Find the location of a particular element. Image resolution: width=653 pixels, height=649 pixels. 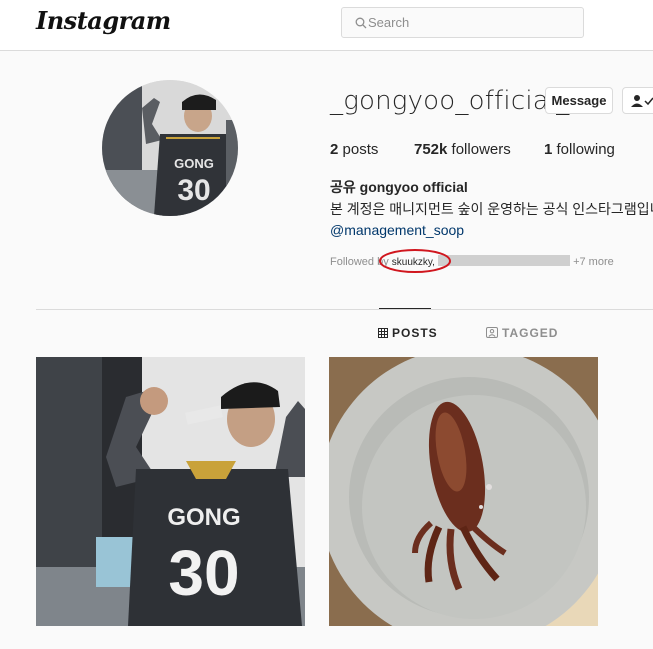

followers-count-stat: 752k followers is located at coordinates (462, 149).